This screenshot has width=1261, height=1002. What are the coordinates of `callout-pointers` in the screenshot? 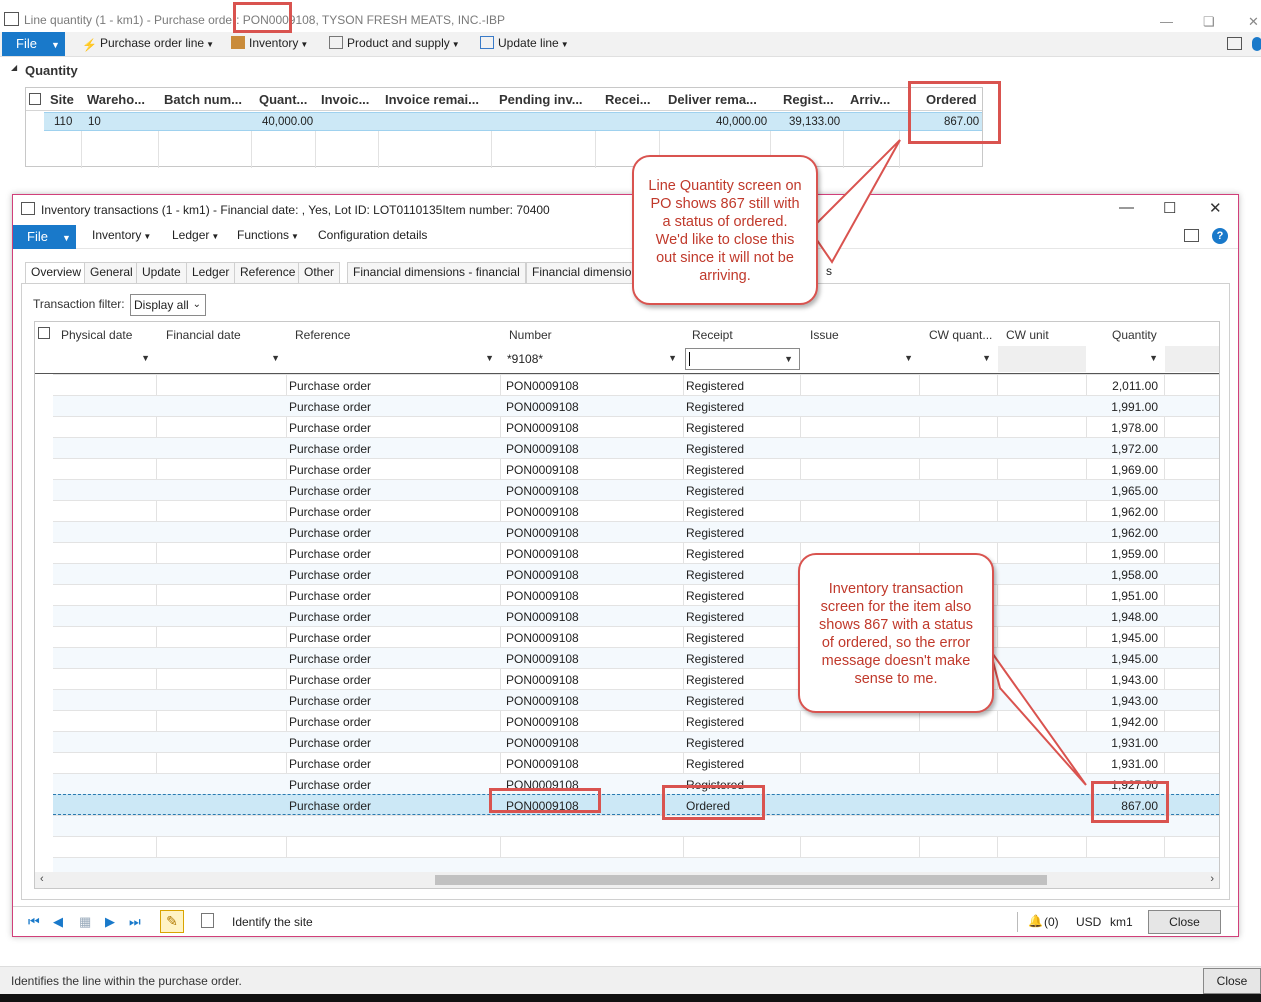 It's located at (947, 462).